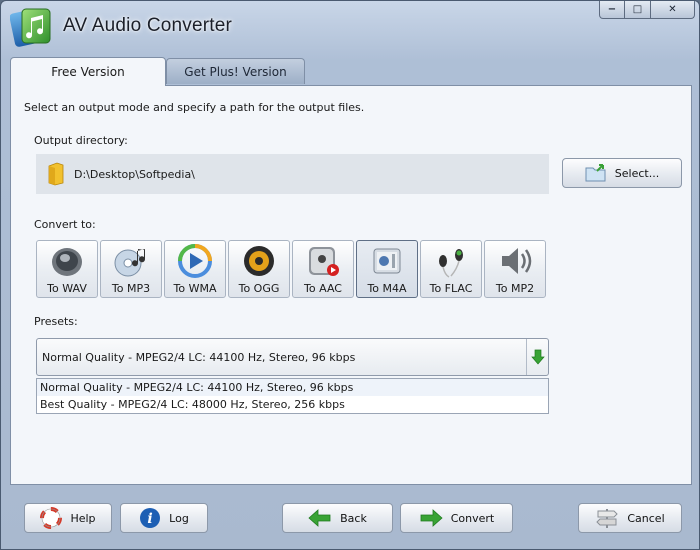  Describe the element at coordinates (320, 518) in the screenshot. I see `arrow-left-icon` at that location.